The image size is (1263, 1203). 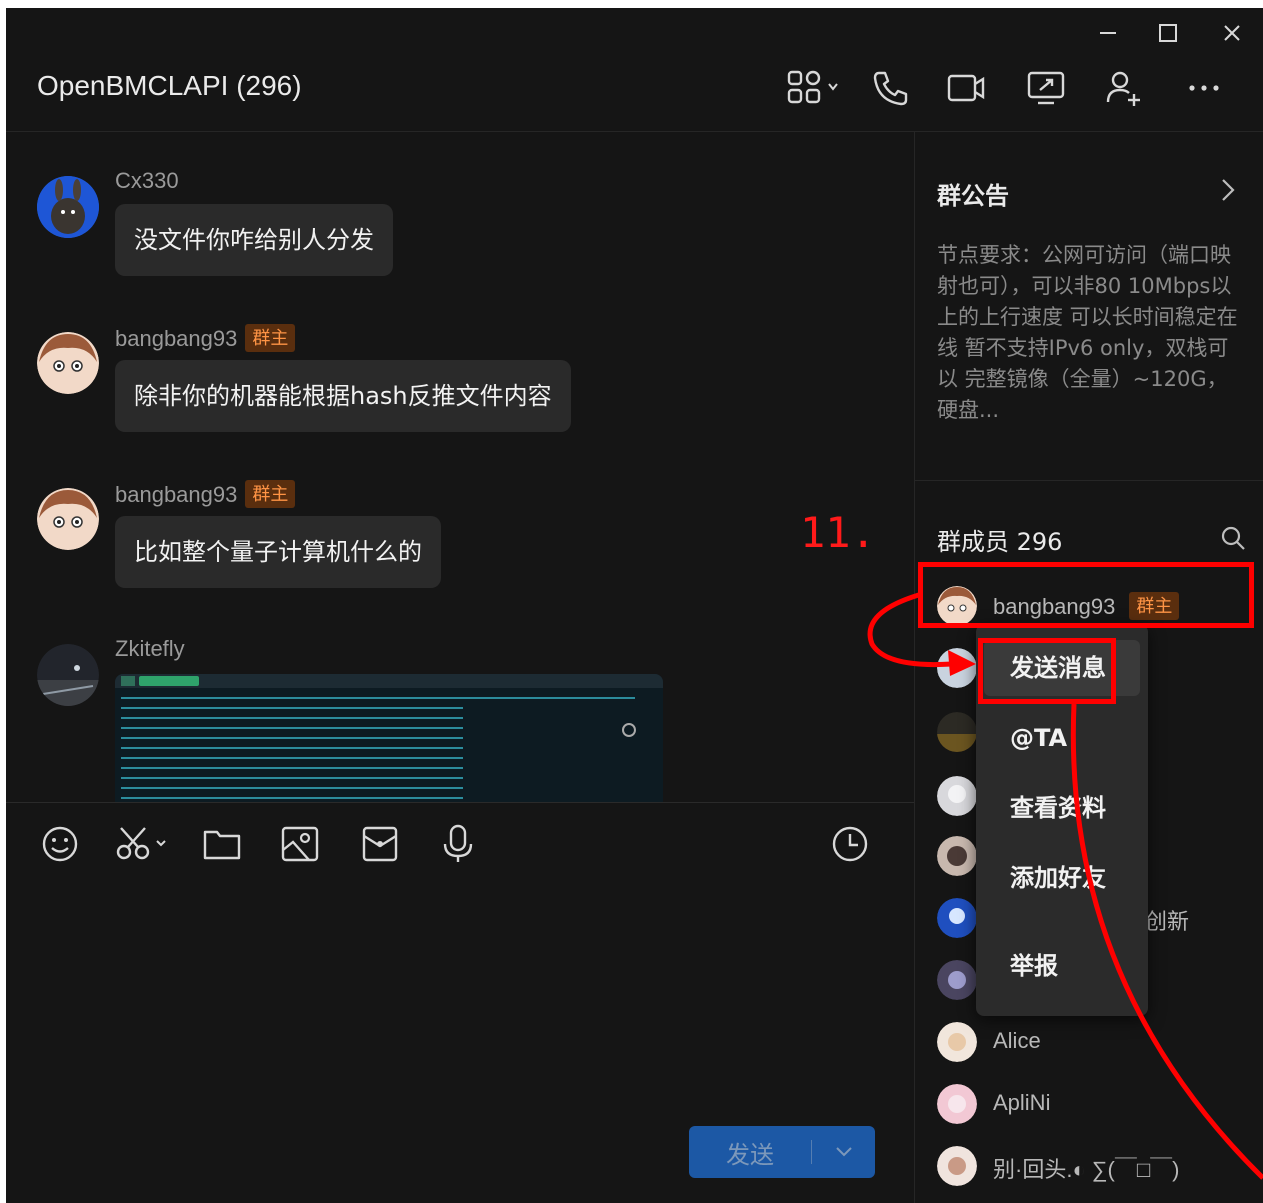 What do you see at coordinates (1089, 480) in the screenshot?
I see `panel-divider` at bounding box center [1089, 480].